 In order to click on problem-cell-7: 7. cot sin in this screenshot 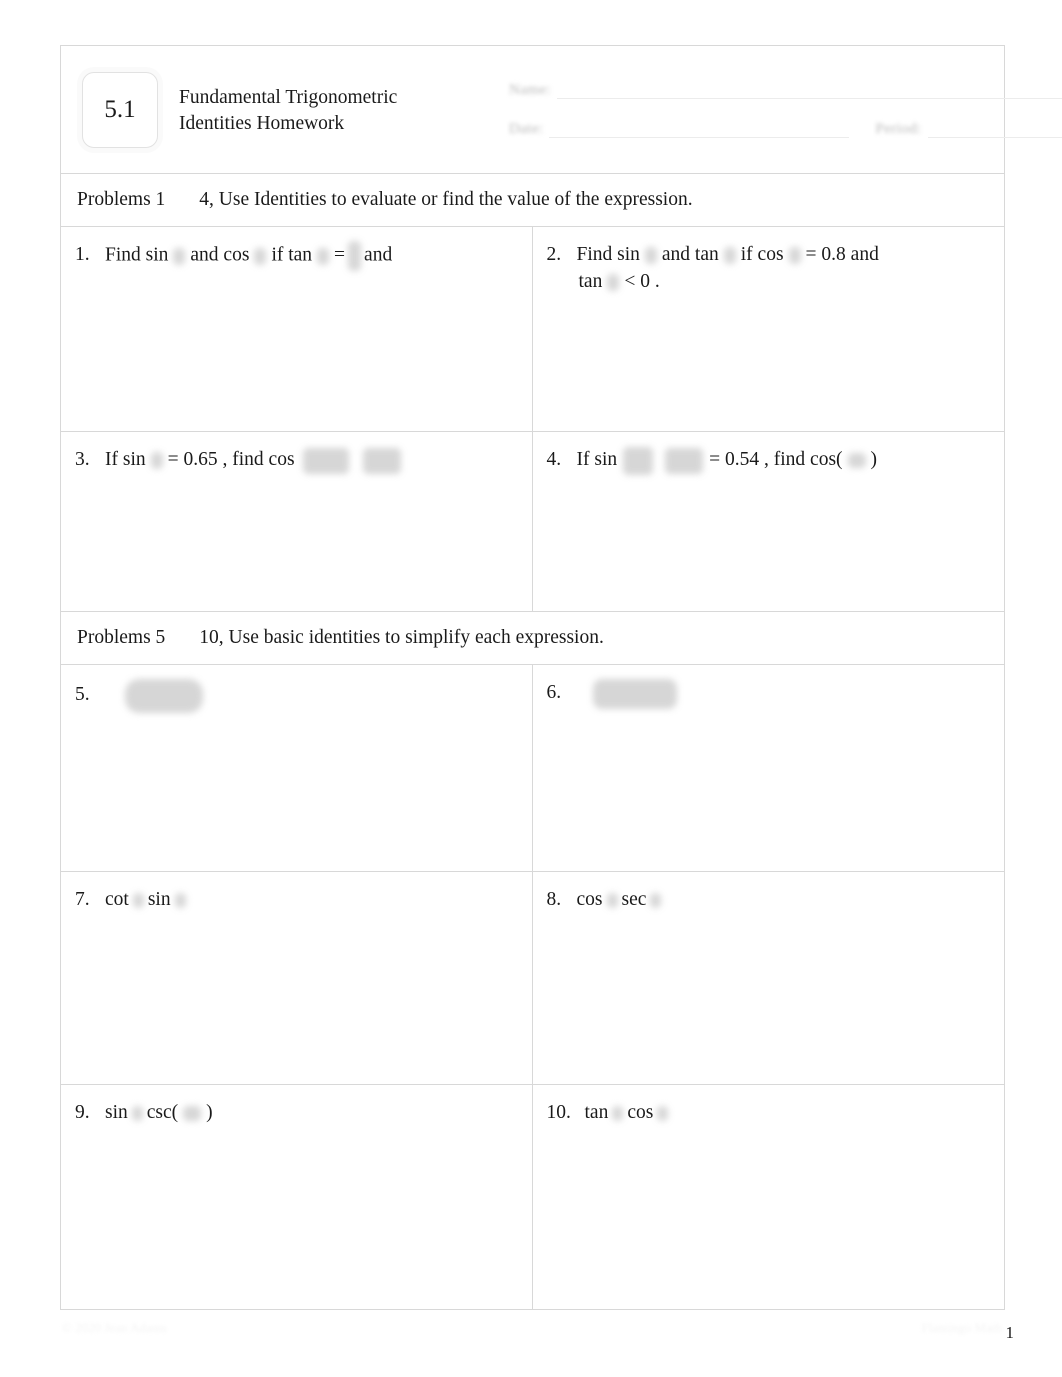, I will do `click(297, 978)`.